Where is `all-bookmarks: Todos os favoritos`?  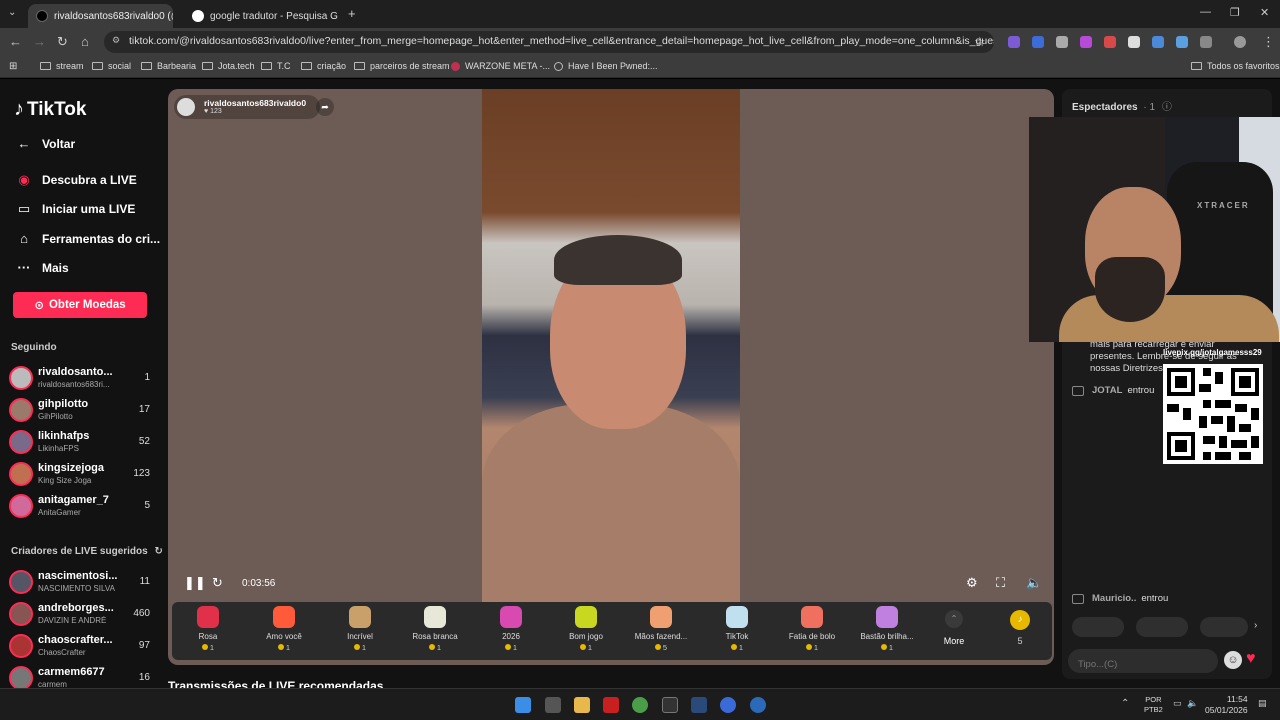
all-bookmarks: Todos os favoritos is located at coordinates (1235, 66).